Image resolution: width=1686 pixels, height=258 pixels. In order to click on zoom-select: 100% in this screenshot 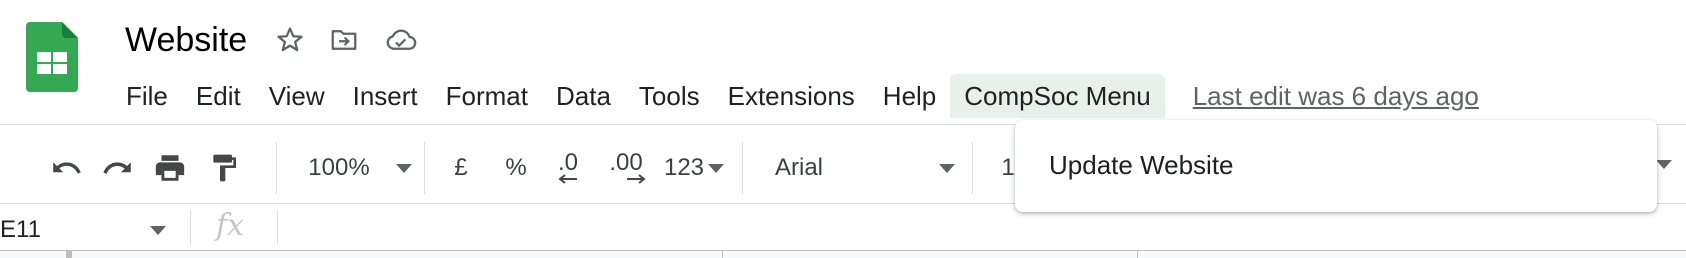, I will do `click(360, 168)`.